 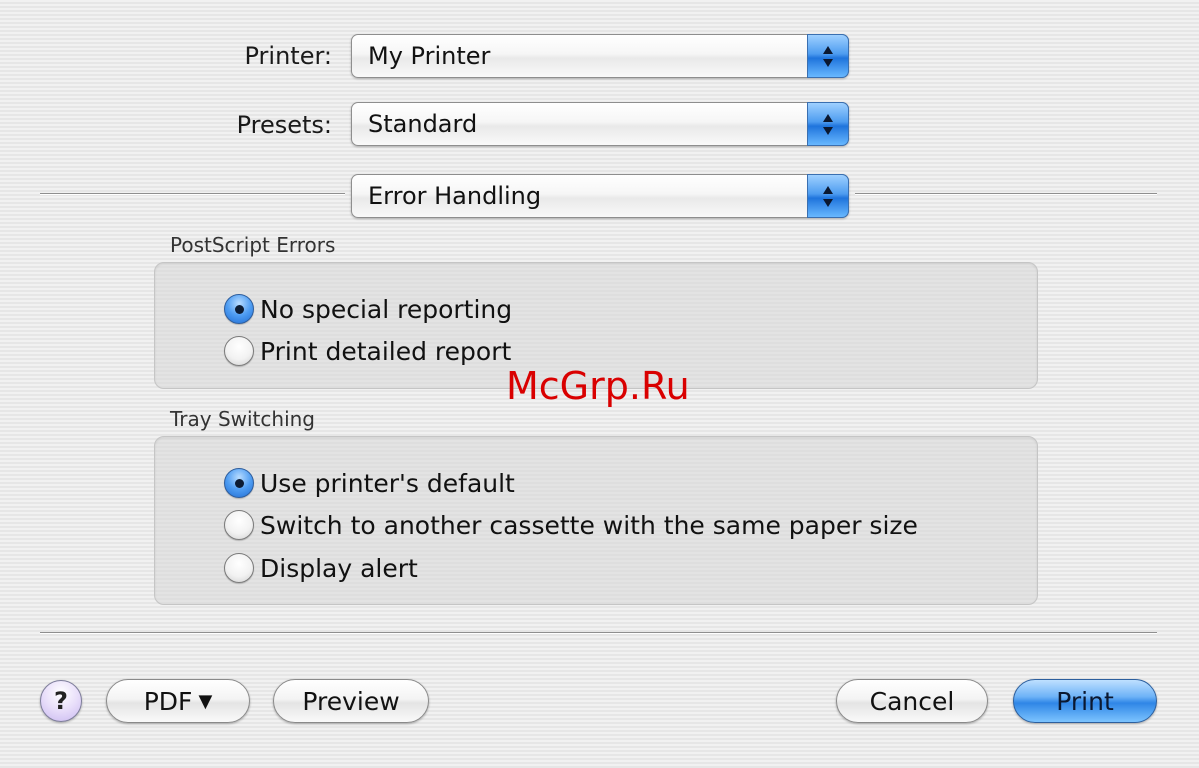 I want to click on print-button: Print, so click(x=1085, y=701).